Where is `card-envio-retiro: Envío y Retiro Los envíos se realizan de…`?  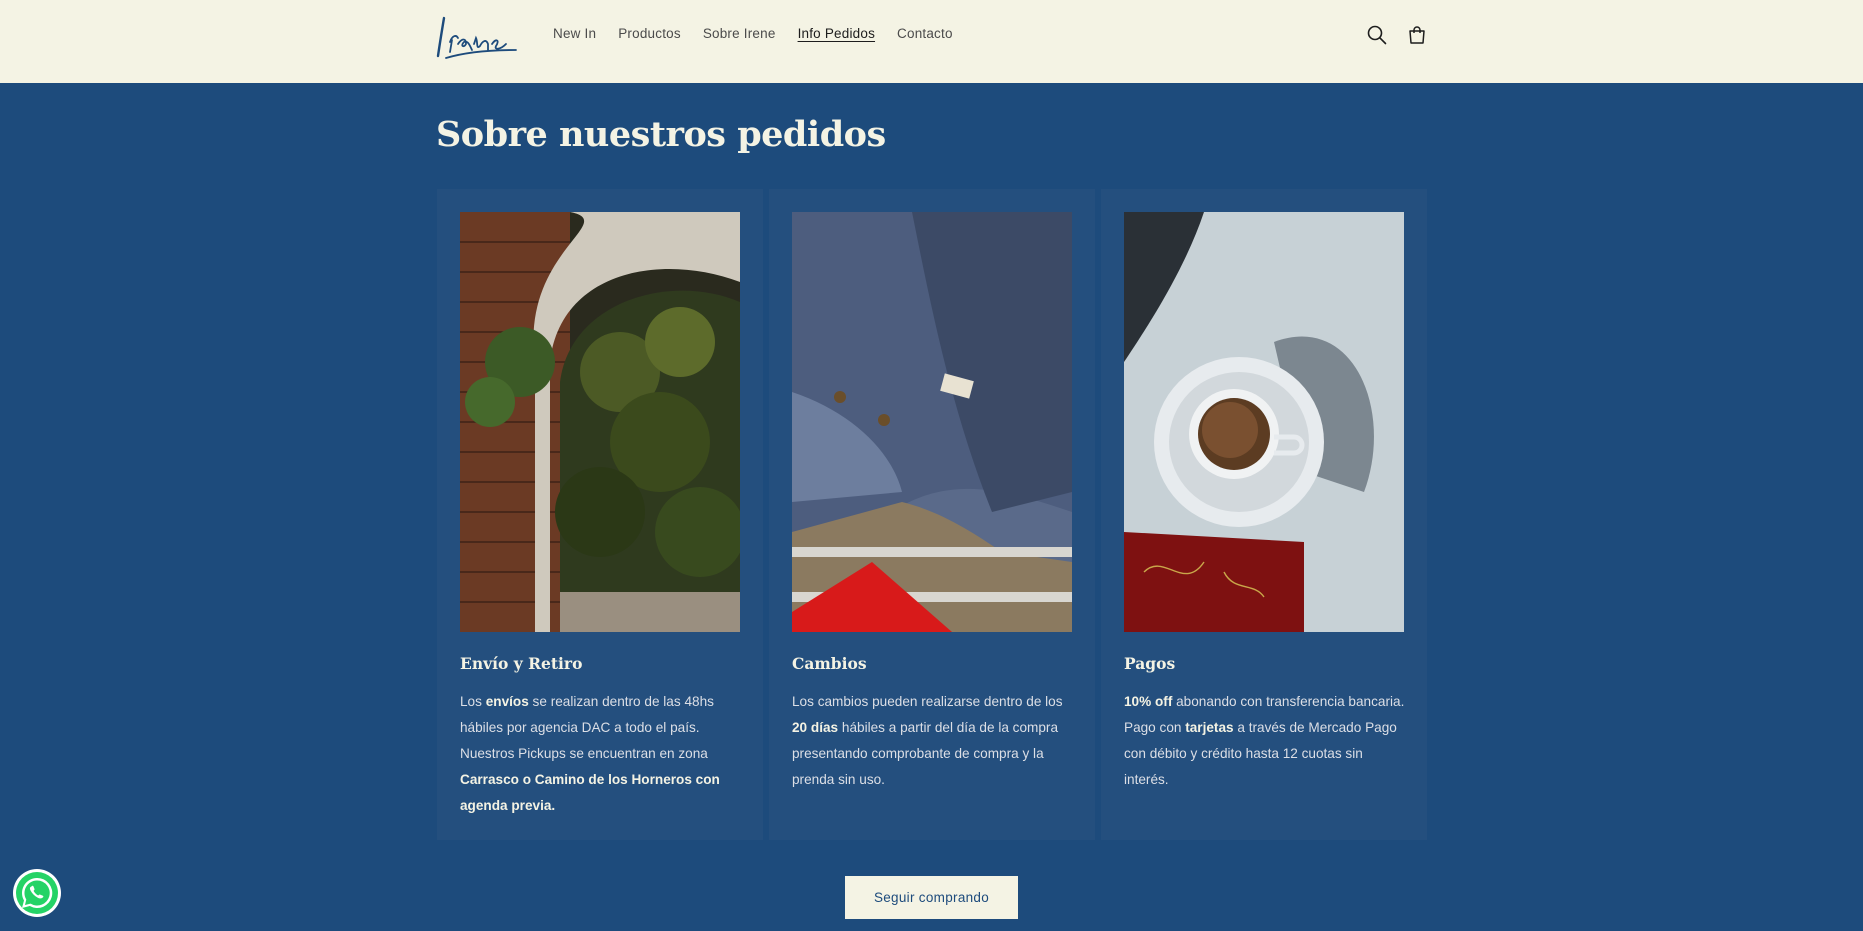
card-envio-retiro: Envío y Retiro Los envíos se realizan de… is located at coordinates (600, 514).